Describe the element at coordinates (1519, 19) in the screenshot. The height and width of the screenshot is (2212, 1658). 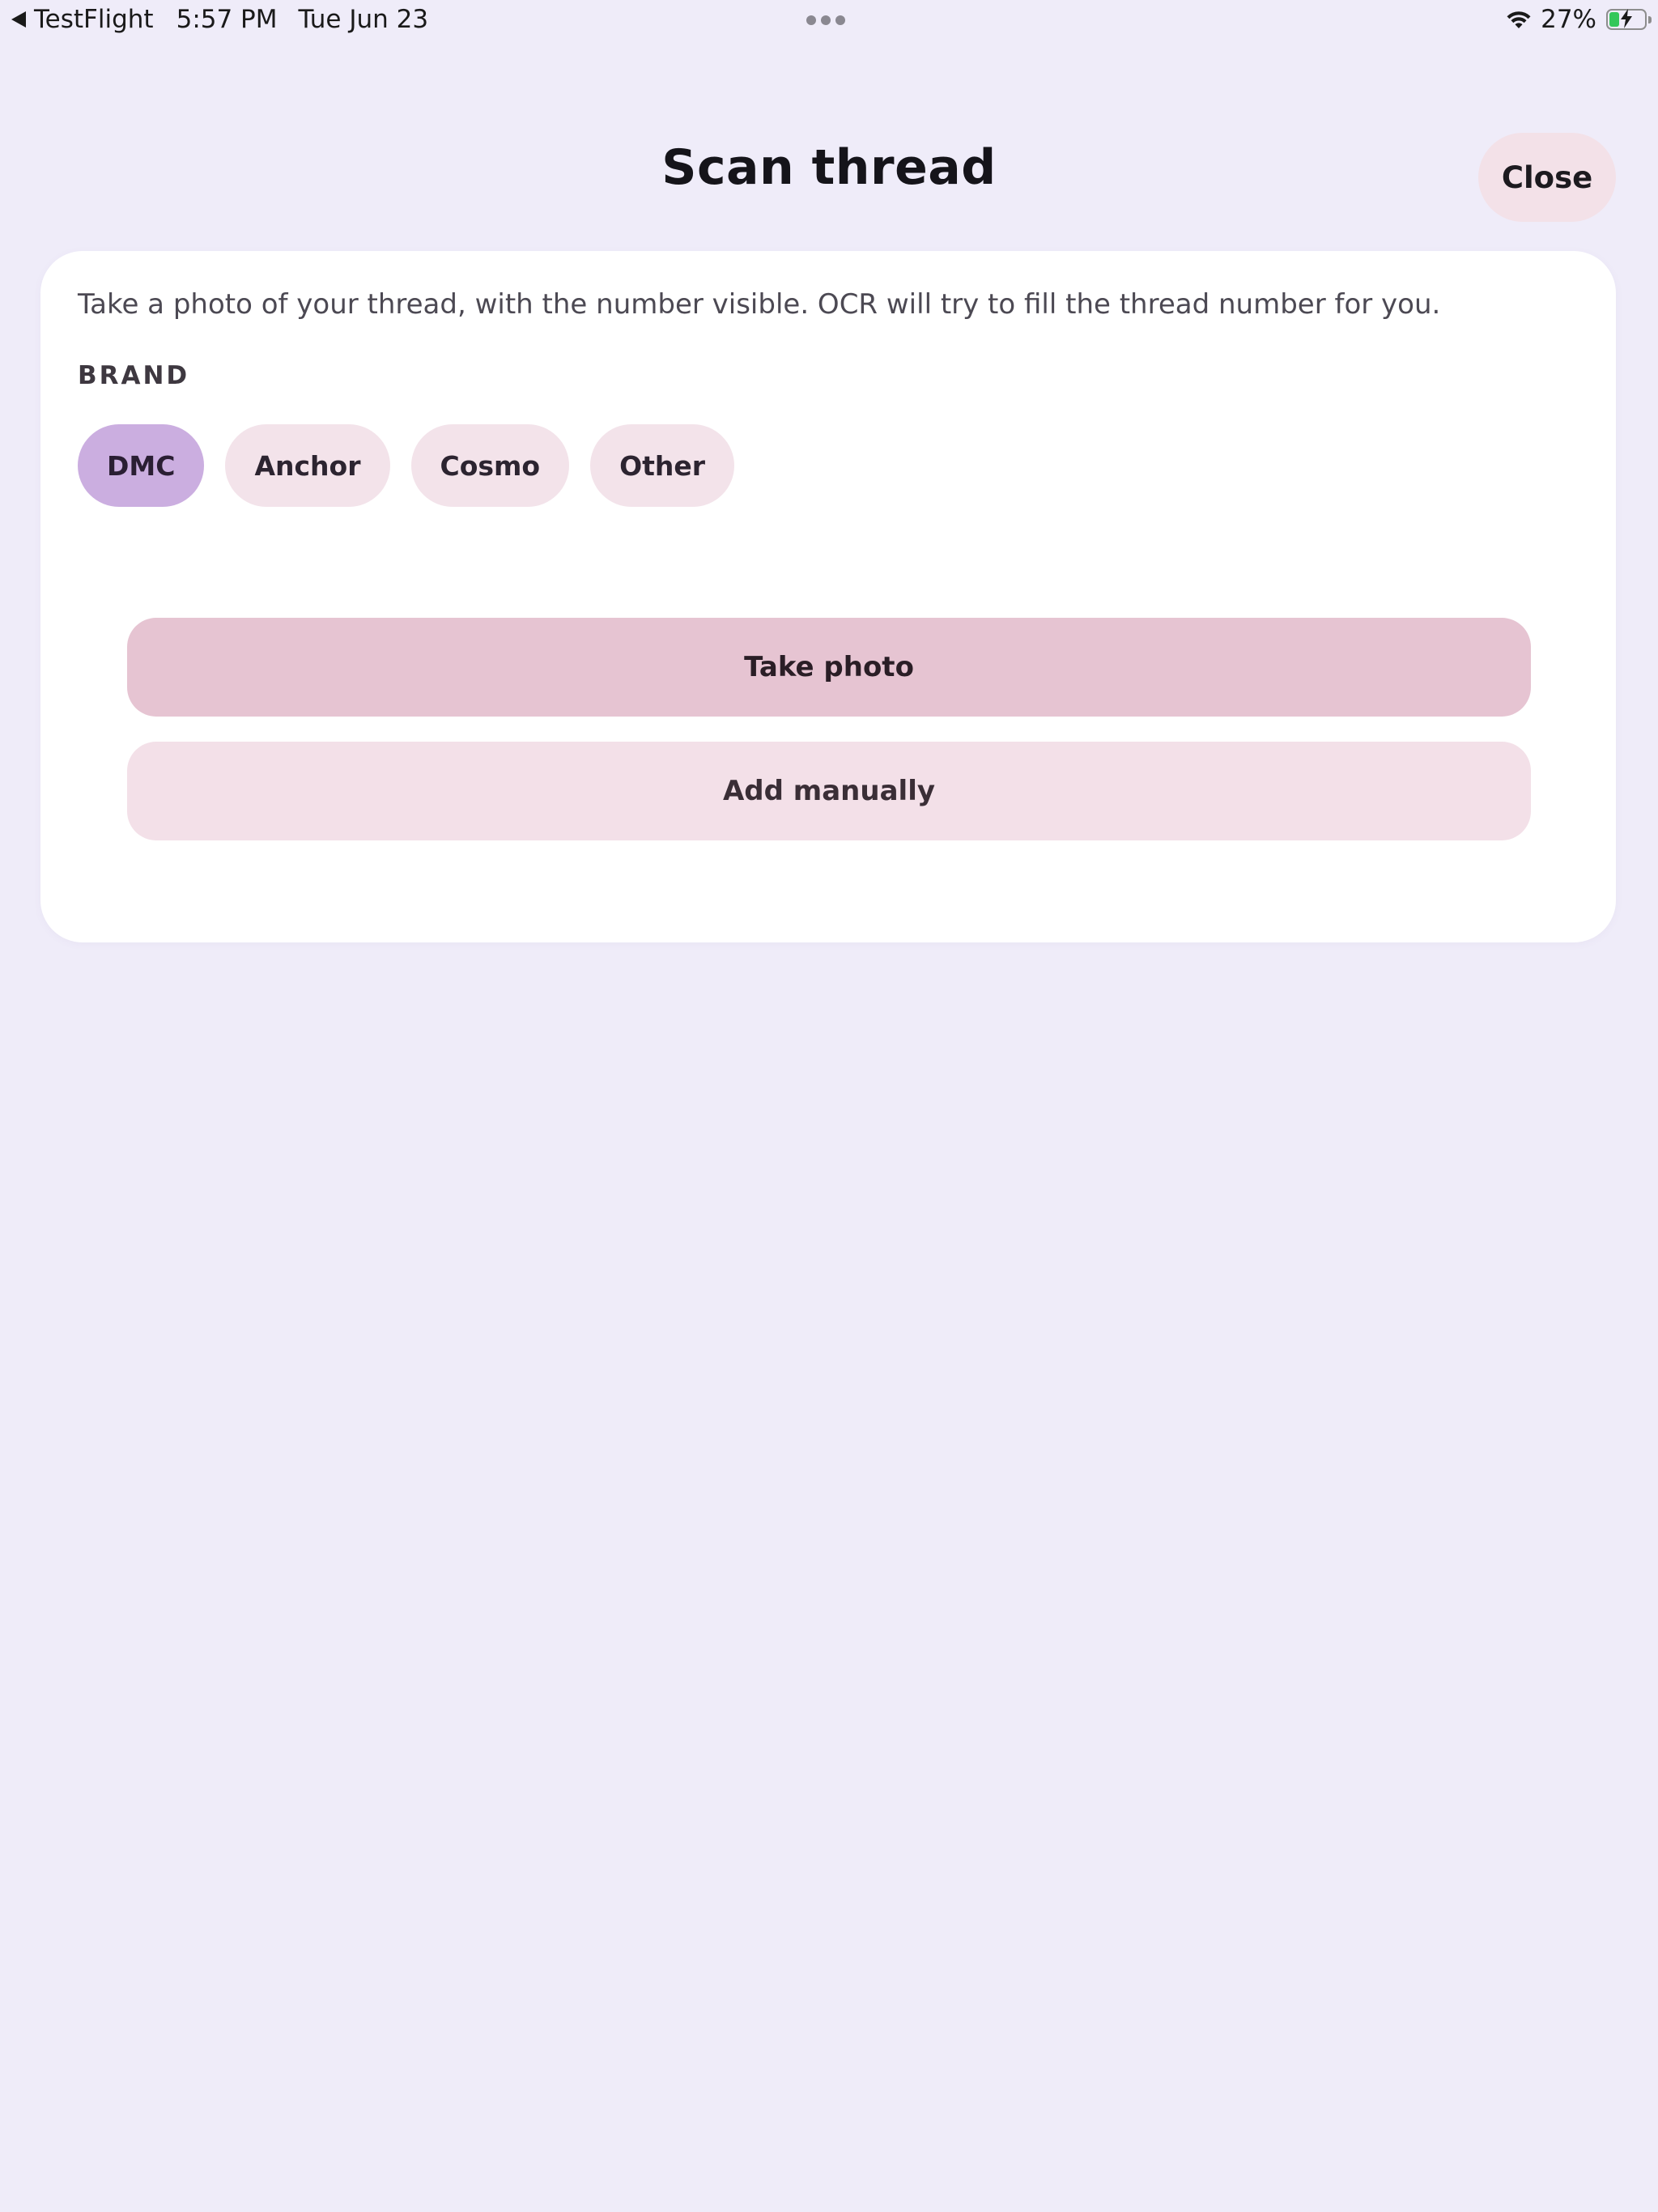
I see `wifi-icon` at that location.